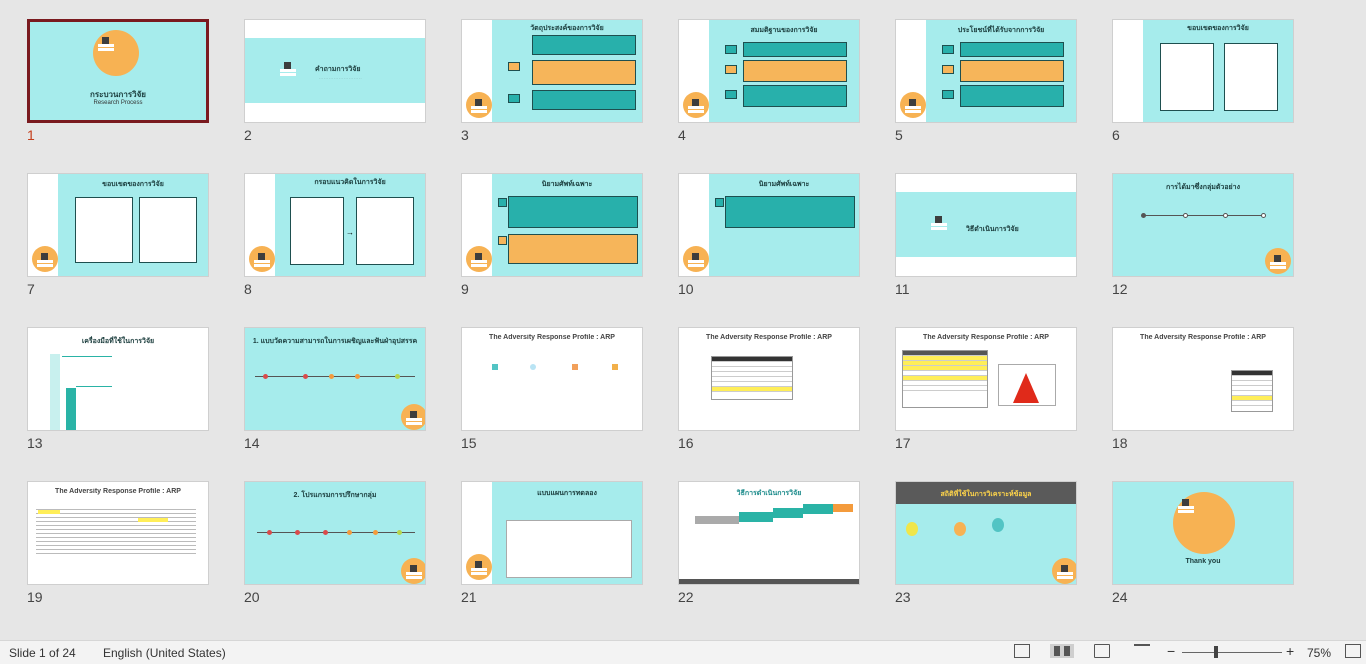 The width and height of the screenshot is (1366, 664). Describe the element at coordinates (469, 597) in the screenshot. I see `slide-number: 21` at that location.